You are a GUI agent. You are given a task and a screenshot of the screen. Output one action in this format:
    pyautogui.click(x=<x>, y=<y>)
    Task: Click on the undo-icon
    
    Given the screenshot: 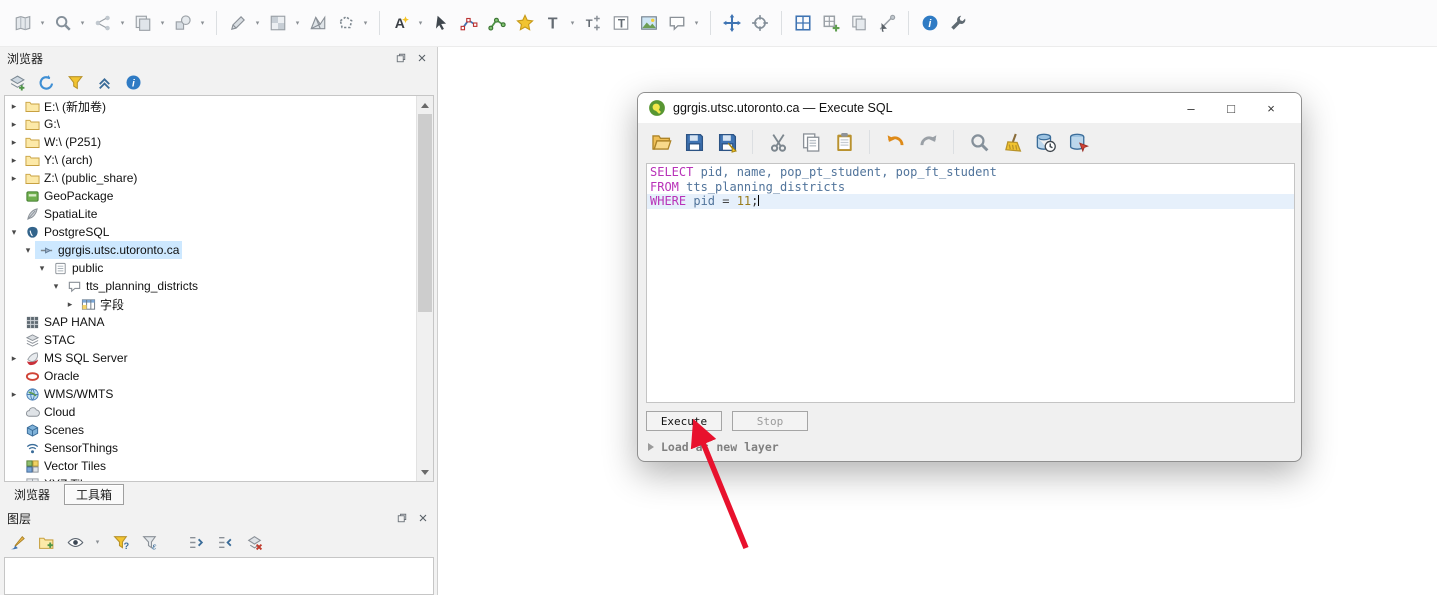 What is the action you would take?
    pyautogui.click(x=895, y=142)
    